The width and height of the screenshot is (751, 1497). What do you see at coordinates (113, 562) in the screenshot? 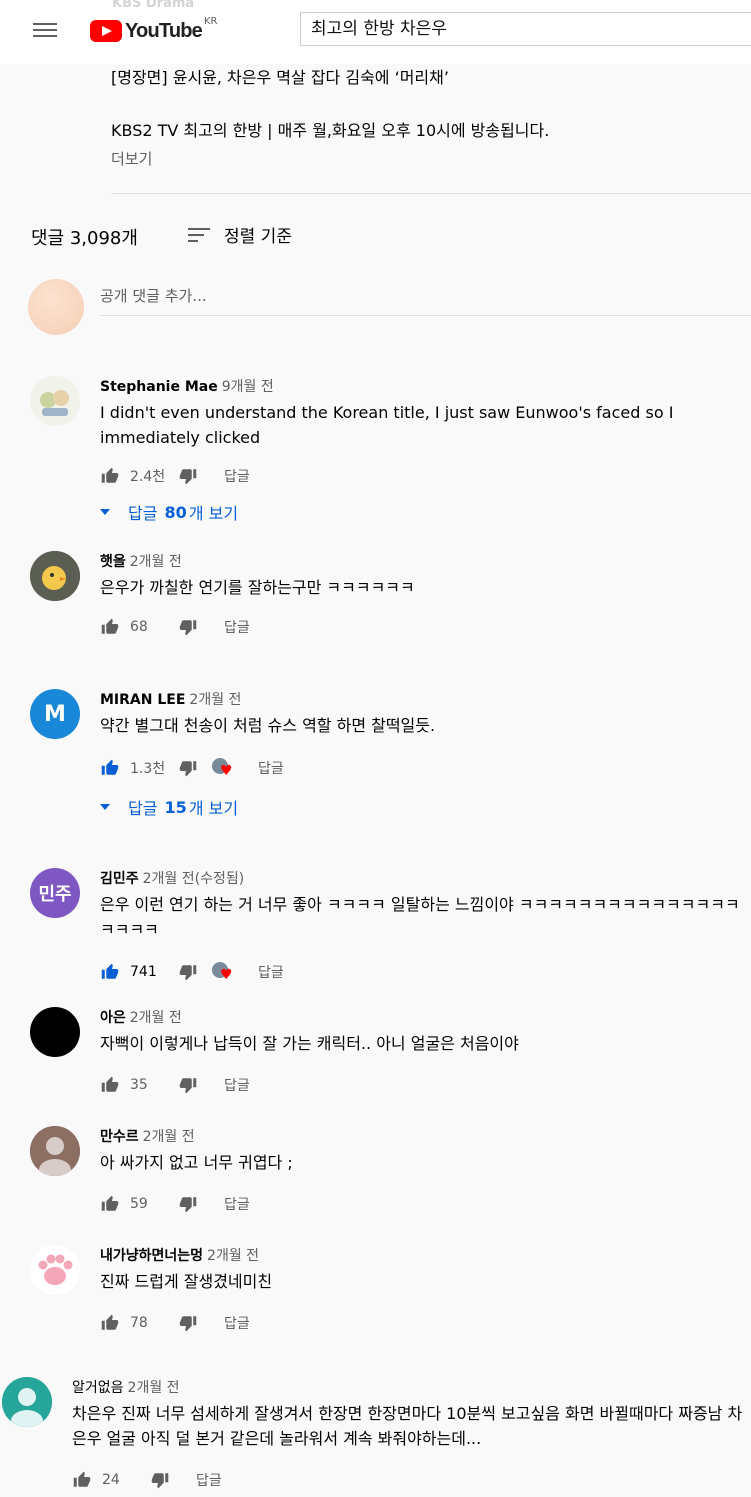
I see `author-name: 햇올` at bounding box center [113, 562].